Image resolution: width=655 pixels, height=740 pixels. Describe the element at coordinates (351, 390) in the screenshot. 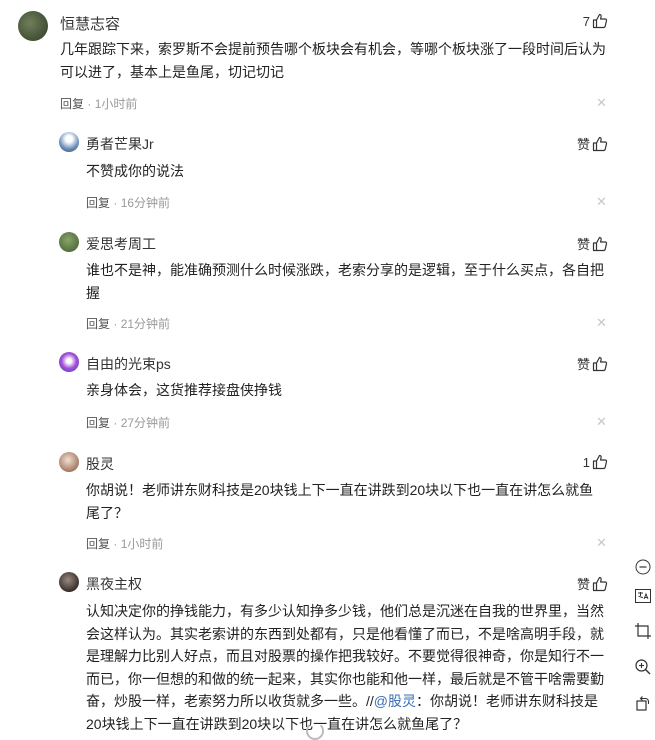

I see `reply-text: 亲身体会，这货推荐接盘侠挣钱` at that location.